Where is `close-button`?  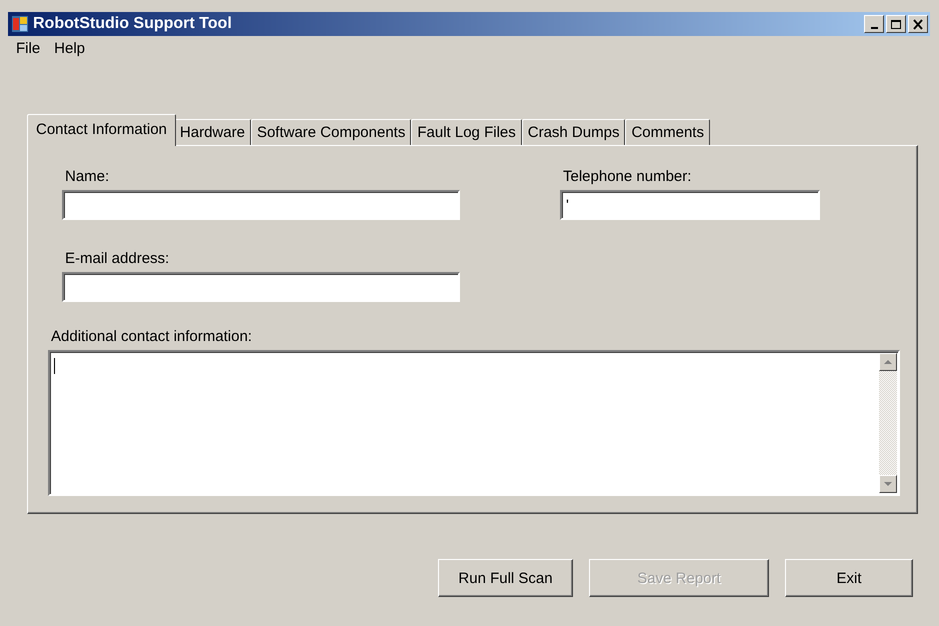
close-button is located at coordinates (918, 24).